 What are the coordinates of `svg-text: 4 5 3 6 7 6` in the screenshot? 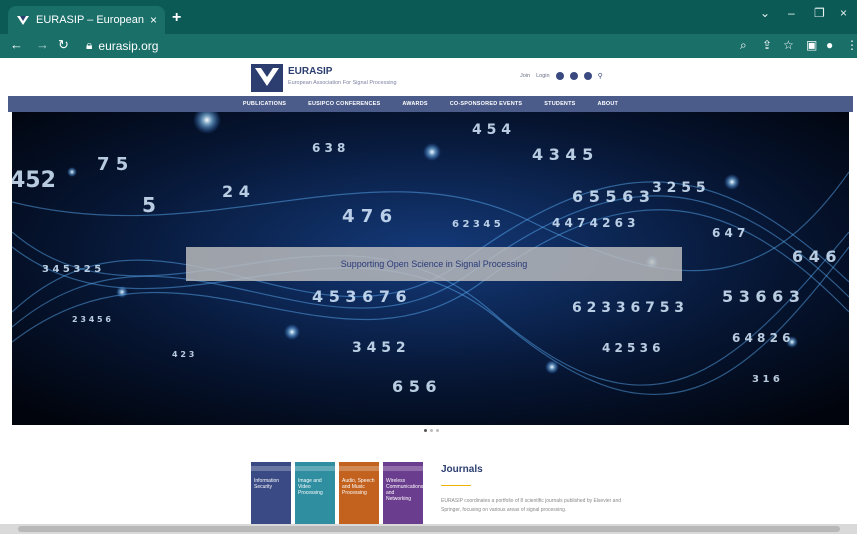 It's located at (359, 296).